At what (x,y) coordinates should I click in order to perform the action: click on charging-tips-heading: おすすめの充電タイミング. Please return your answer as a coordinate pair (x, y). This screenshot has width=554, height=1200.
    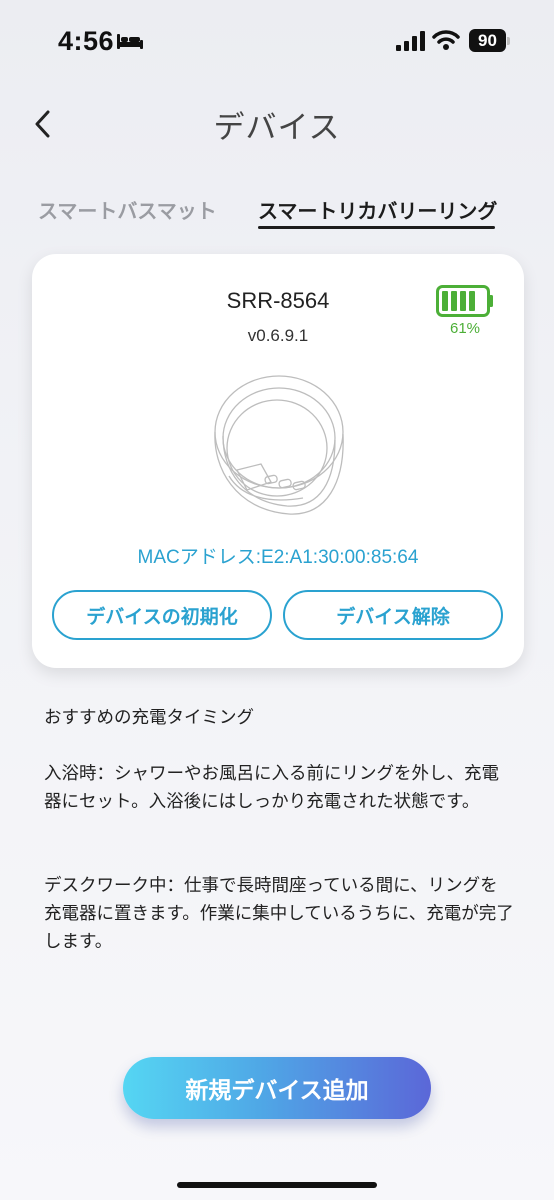
    Looking at the image, I should click on (149, 718).